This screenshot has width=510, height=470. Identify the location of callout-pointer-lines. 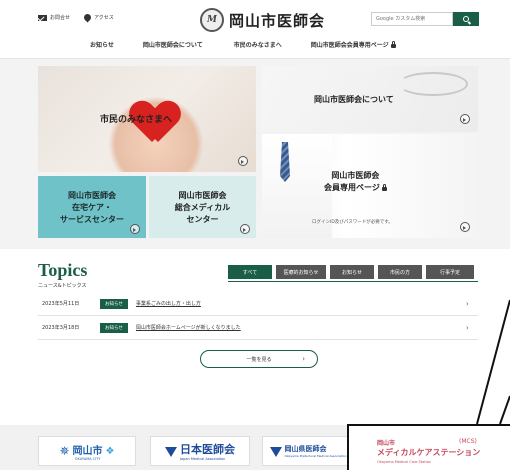
(493, 362).